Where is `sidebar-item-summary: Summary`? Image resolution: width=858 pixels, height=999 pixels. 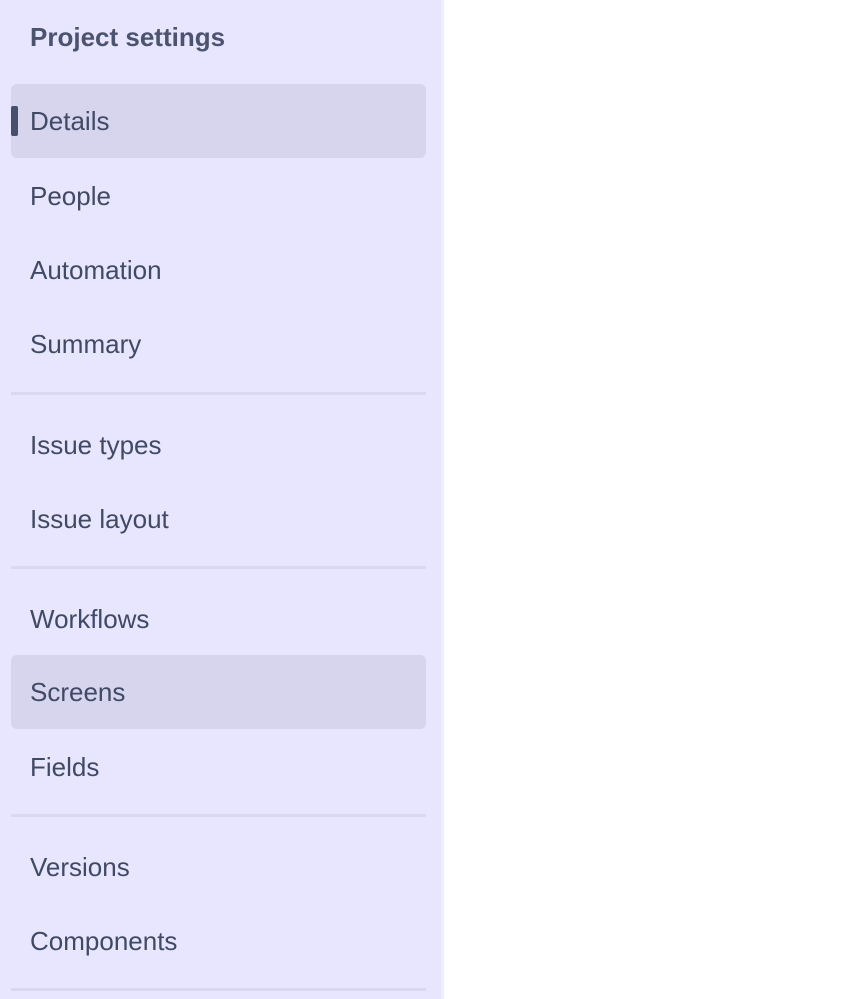
sidebar-item-summary: Summary is located at coordinates (218, 344).